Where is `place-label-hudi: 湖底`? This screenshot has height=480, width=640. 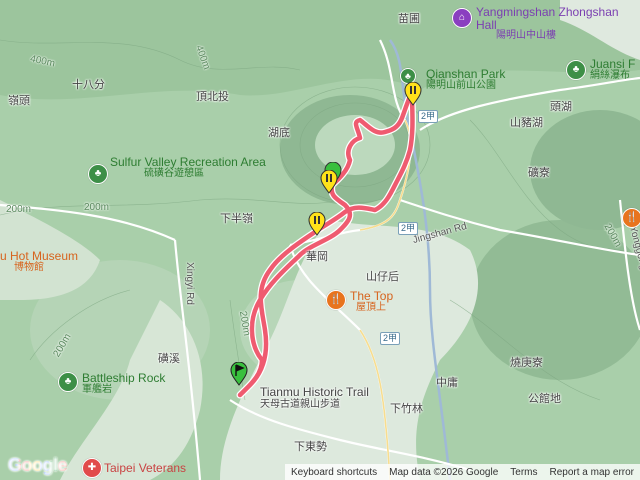 place-label-hudi: 湖底 is located at coordinates (279, 133).